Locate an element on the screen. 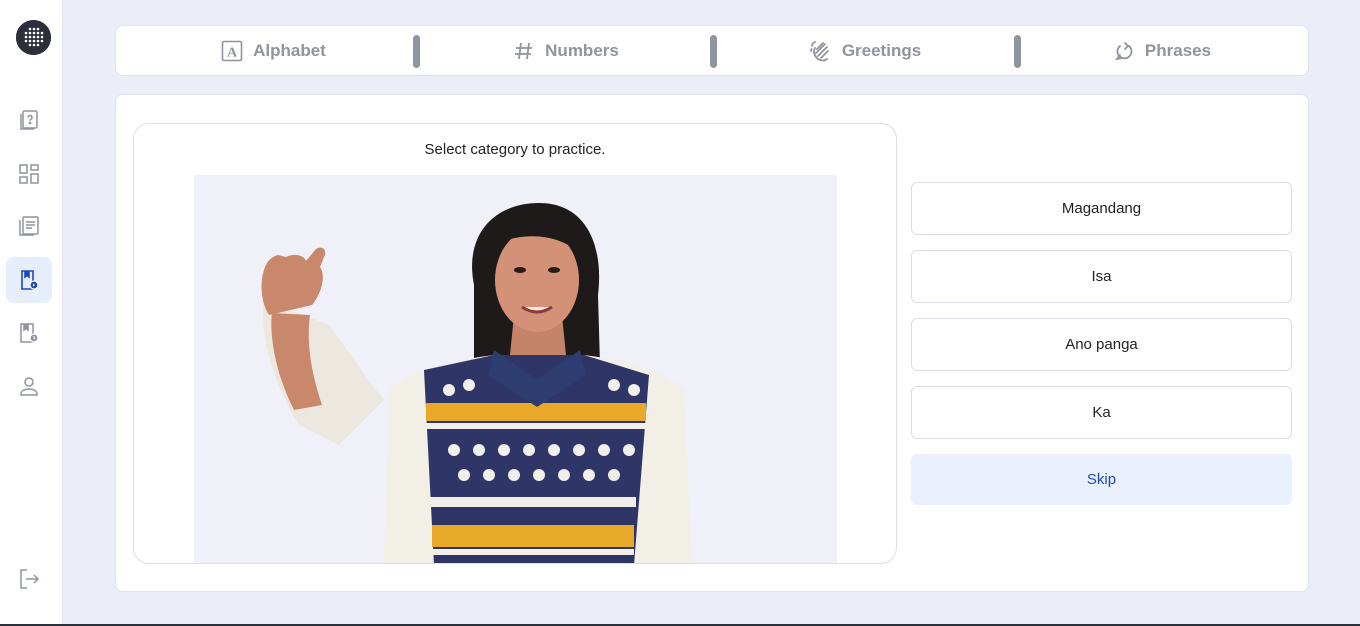  answer-option: Ano panga is located at coordinates (1101, 344).